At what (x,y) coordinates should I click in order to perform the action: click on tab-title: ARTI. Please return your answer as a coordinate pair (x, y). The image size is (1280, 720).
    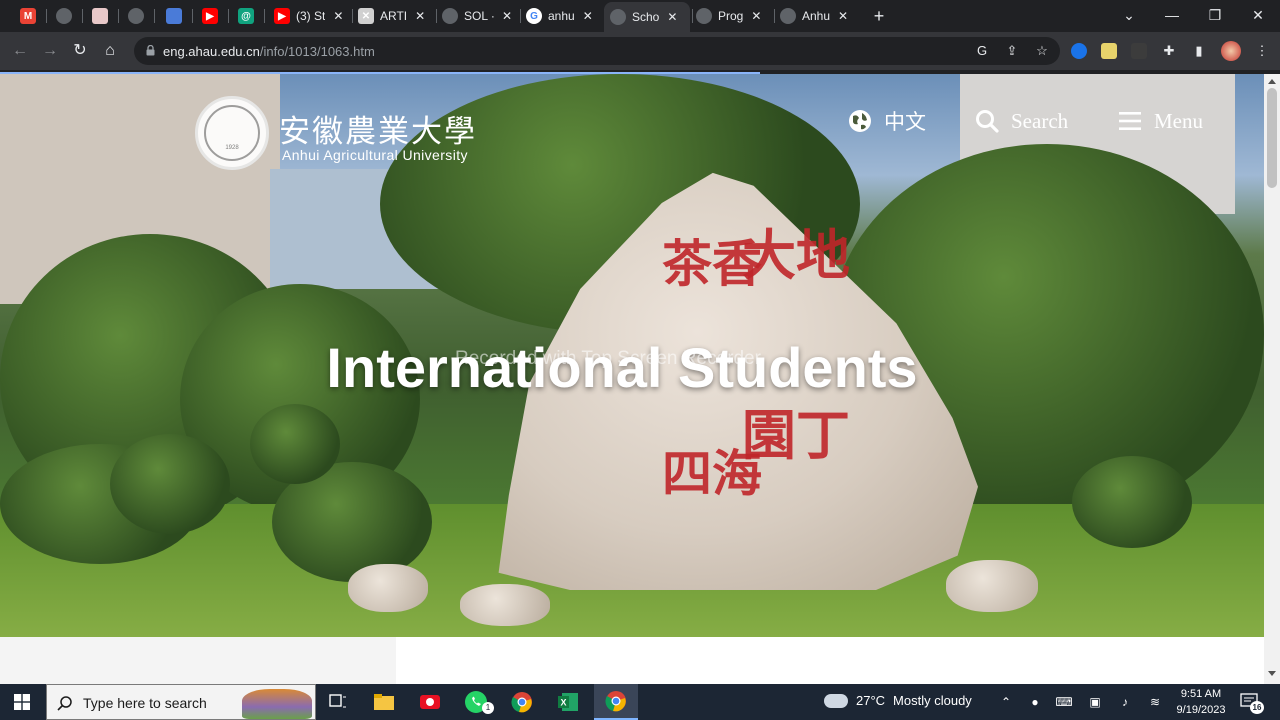
    Looking at the image, I should click on (394, 16).